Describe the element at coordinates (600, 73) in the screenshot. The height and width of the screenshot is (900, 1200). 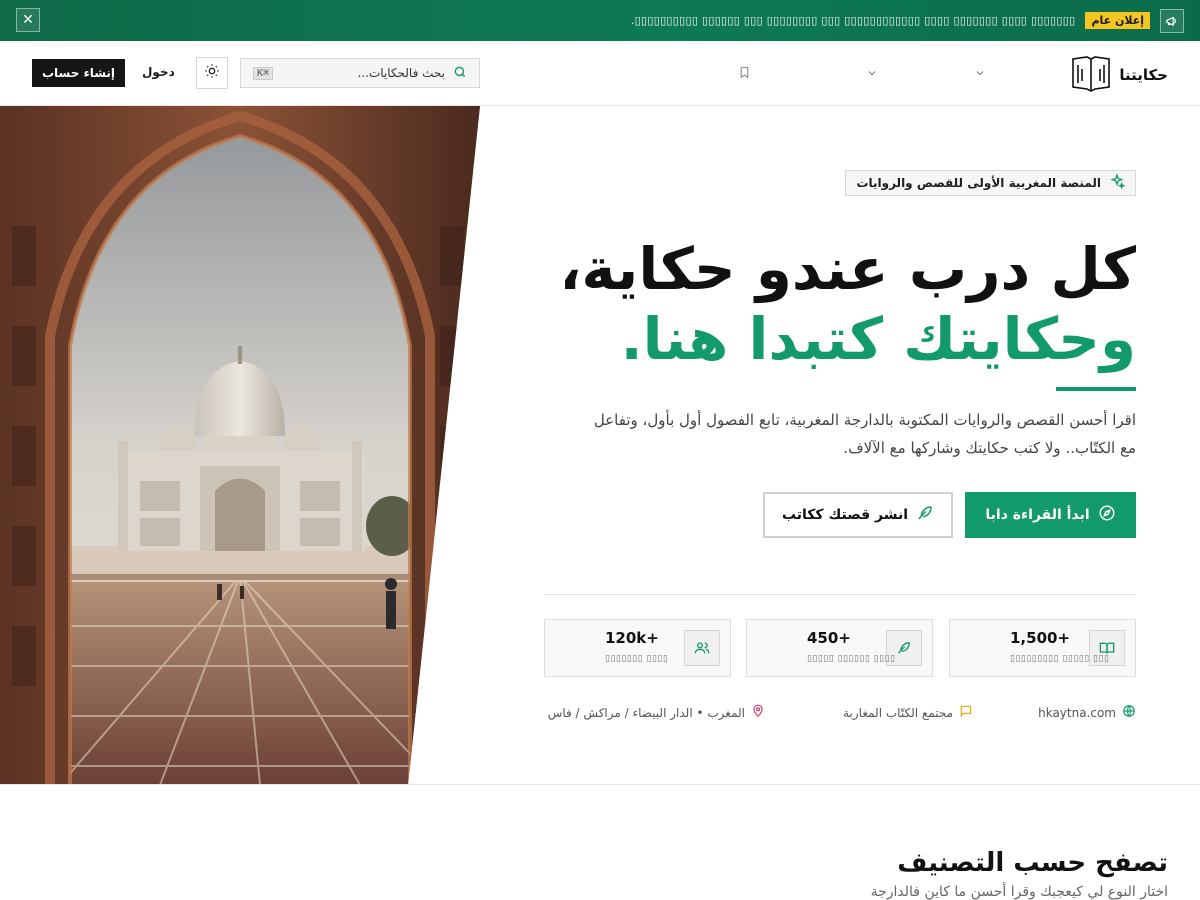
I see `site-header: حكايتنا ⌘K` at that location.